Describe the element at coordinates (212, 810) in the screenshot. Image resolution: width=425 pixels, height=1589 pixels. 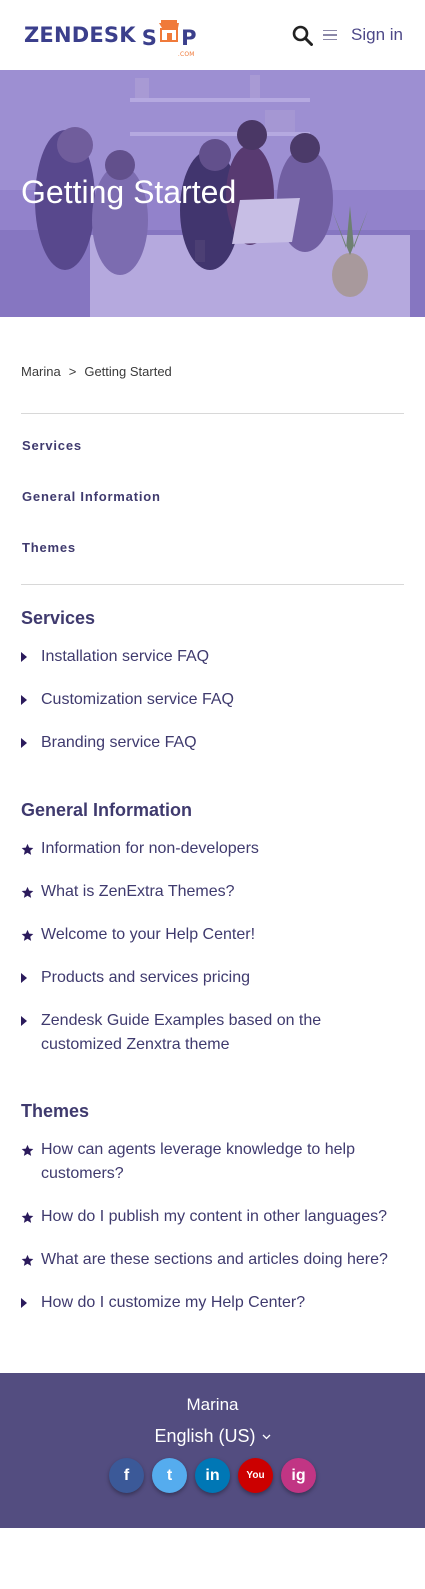
I see `section-title: General Information` at that location.